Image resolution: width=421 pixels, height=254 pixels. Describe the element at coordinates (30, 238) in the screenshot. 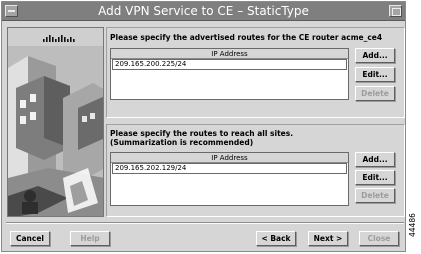

I see `cancel-button: Cancel` at that location.